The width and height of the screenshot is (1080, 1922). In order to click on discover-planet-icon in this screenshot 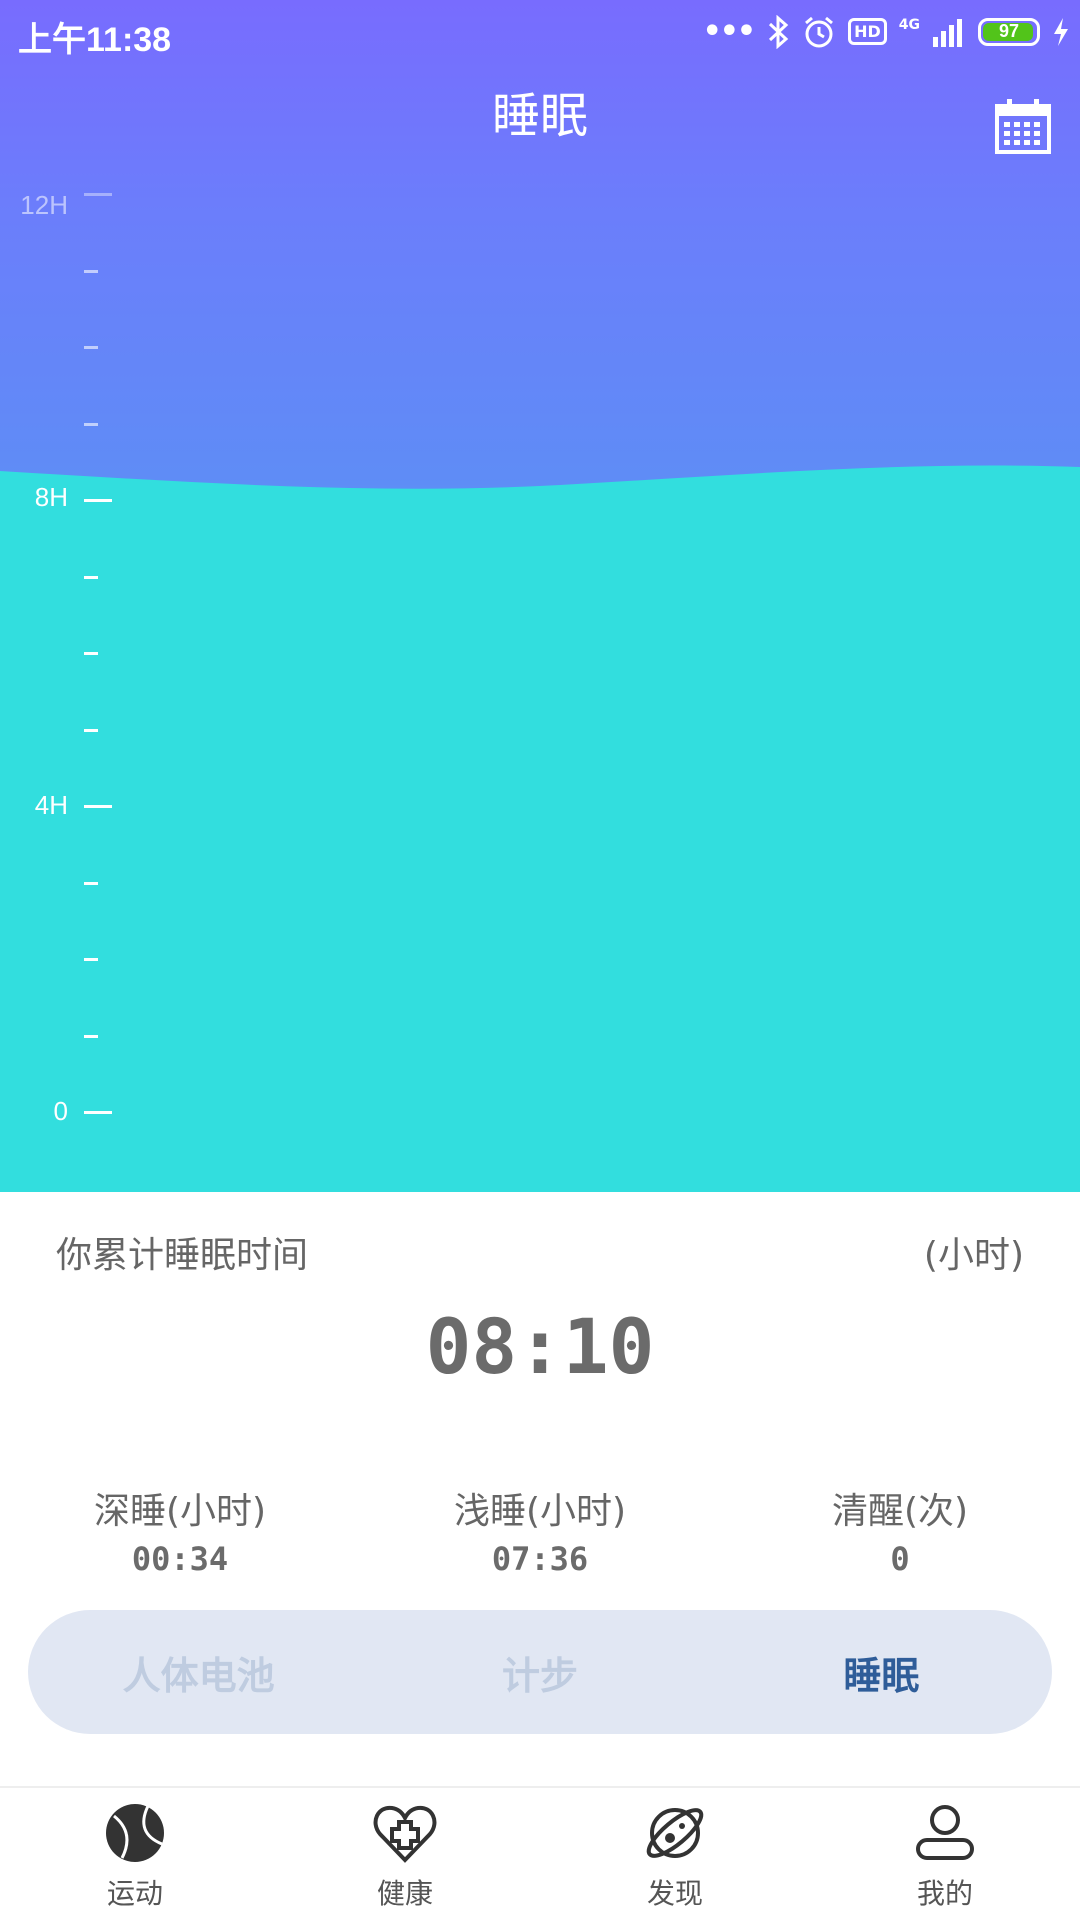, I will do `click(675, 1833)`.